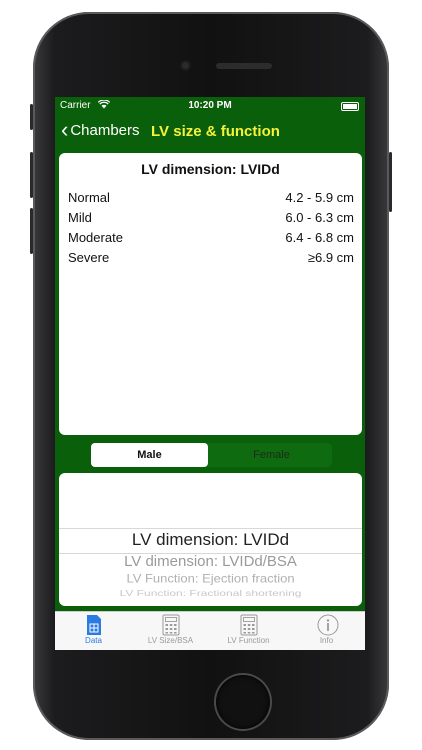 The height and width of the screenshot is (750, 422). Describe the element at coordinates (89, 197) in the screenshot. I see `range-label: Normal` at that location.